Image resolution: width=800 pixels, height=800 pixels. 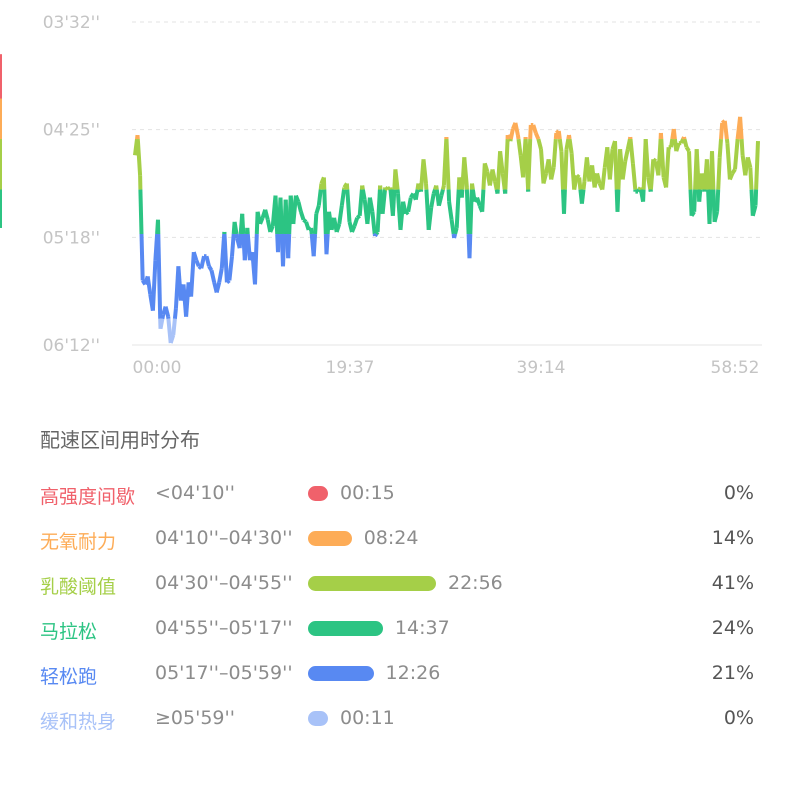 I want to click on zone-time: 12:26, so click(x=413, y=673).